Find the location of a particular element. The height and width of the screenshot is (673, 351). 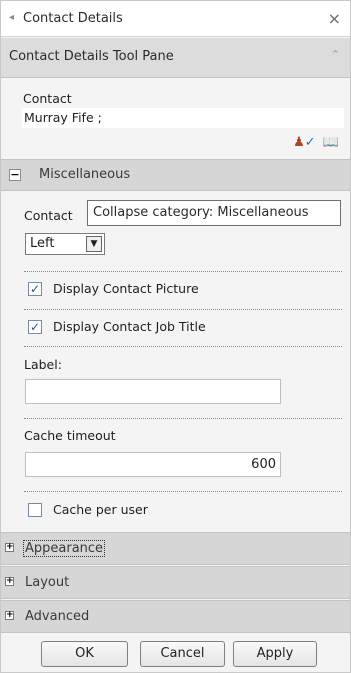

close-icon: × is located at coordinates (334, 18).